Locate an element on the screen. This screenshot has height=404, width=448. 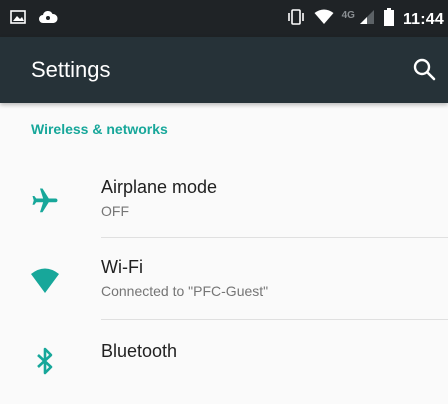
page-title: Settings is located at coordinates (71, 69).